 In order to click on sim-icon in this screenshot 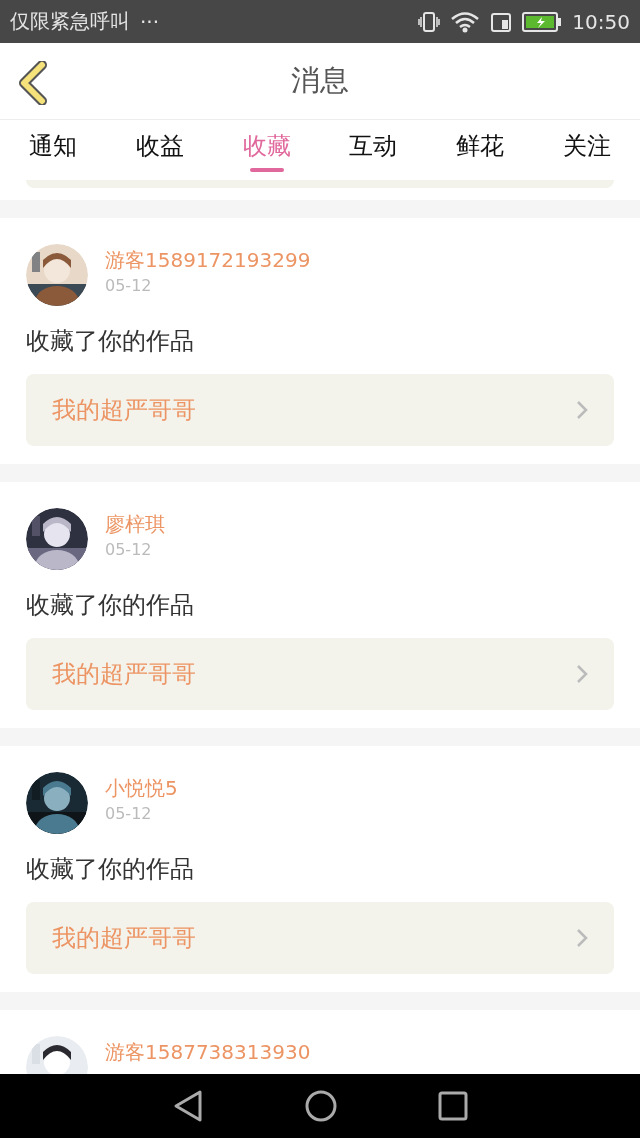, I will do `click(501, 21)`.